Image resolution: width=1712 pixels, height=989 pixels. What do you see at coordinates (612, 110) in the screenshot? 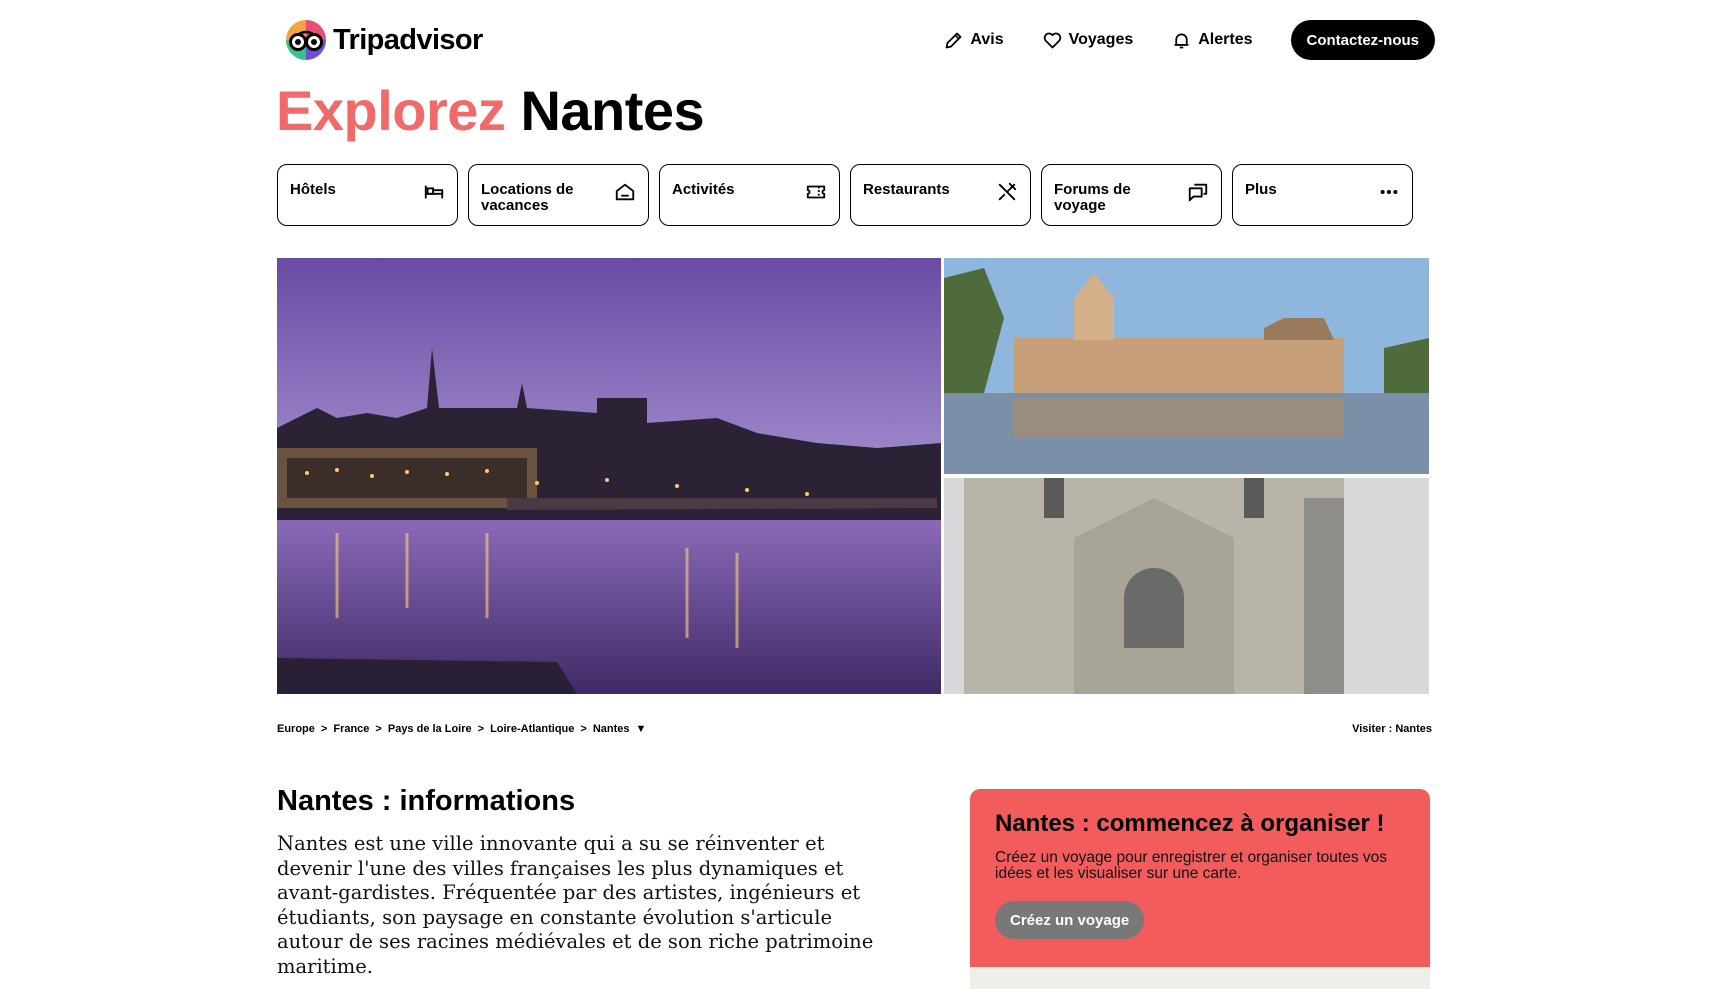
I see `title-city: Nantes` at bounding box center [612, 110].